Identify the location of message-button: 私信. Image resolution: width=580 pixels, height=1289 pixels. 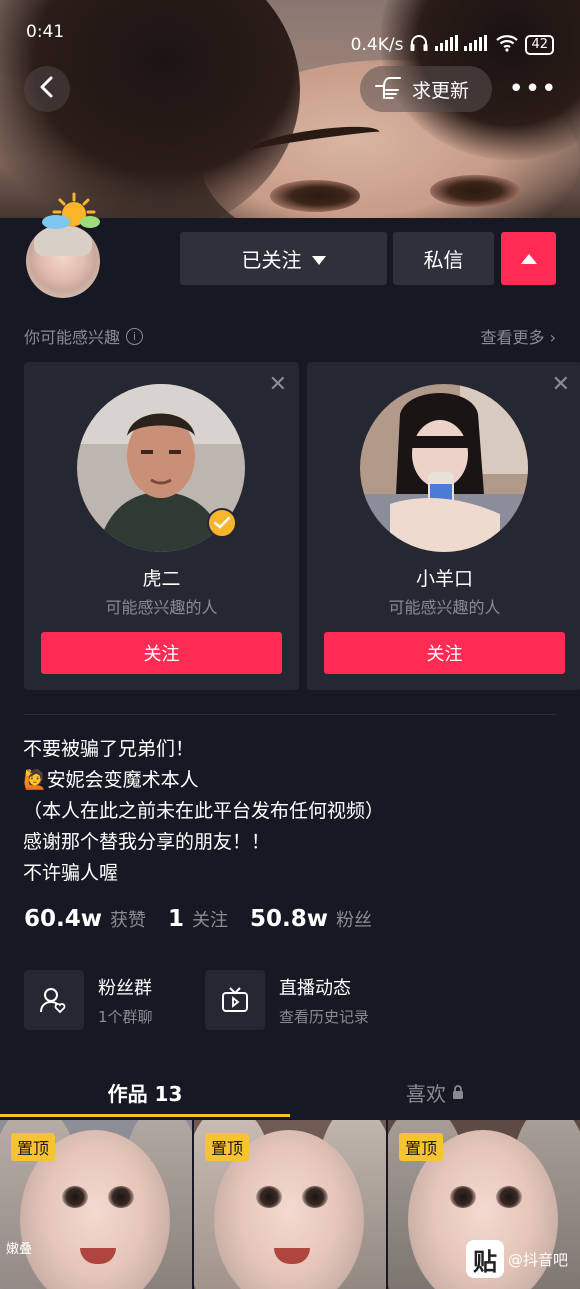
(443, 258).